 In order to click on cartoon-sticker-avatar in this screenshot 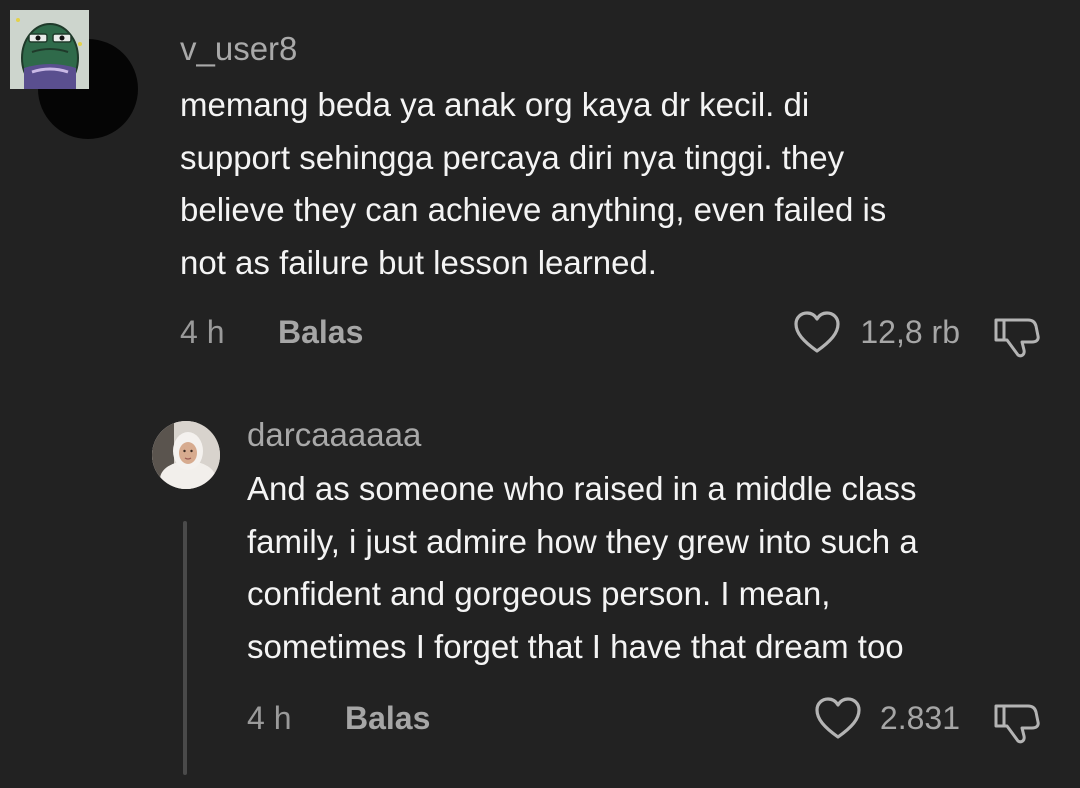, I will do `click(49, 49)`.